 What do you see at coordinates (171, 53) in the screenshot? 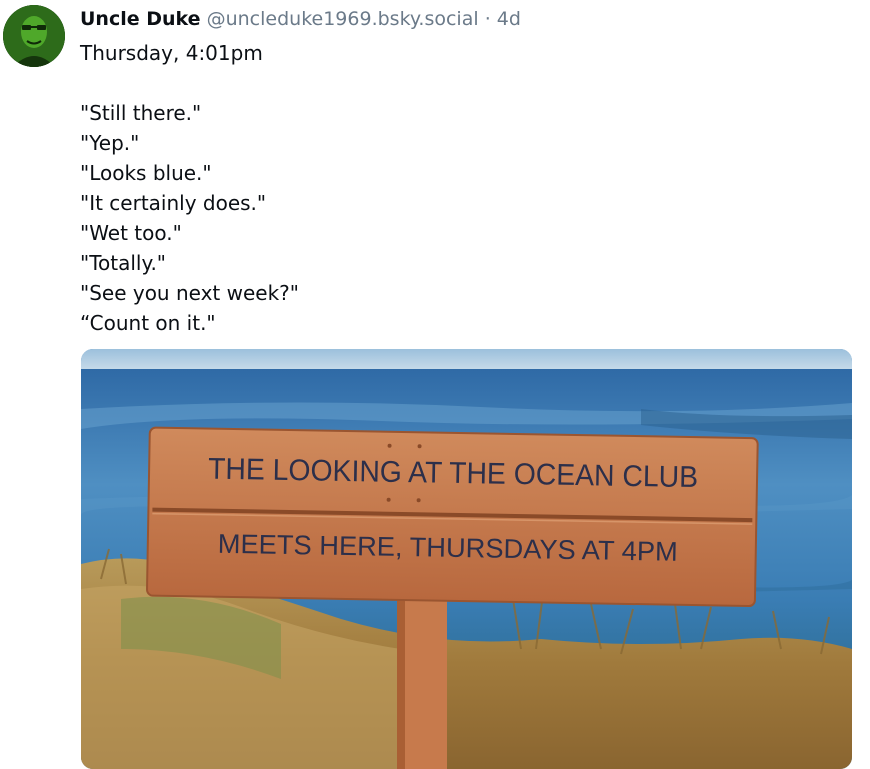
I see `post-text-line: Thursday, 4:01pm` at bounding box center [171, 53].